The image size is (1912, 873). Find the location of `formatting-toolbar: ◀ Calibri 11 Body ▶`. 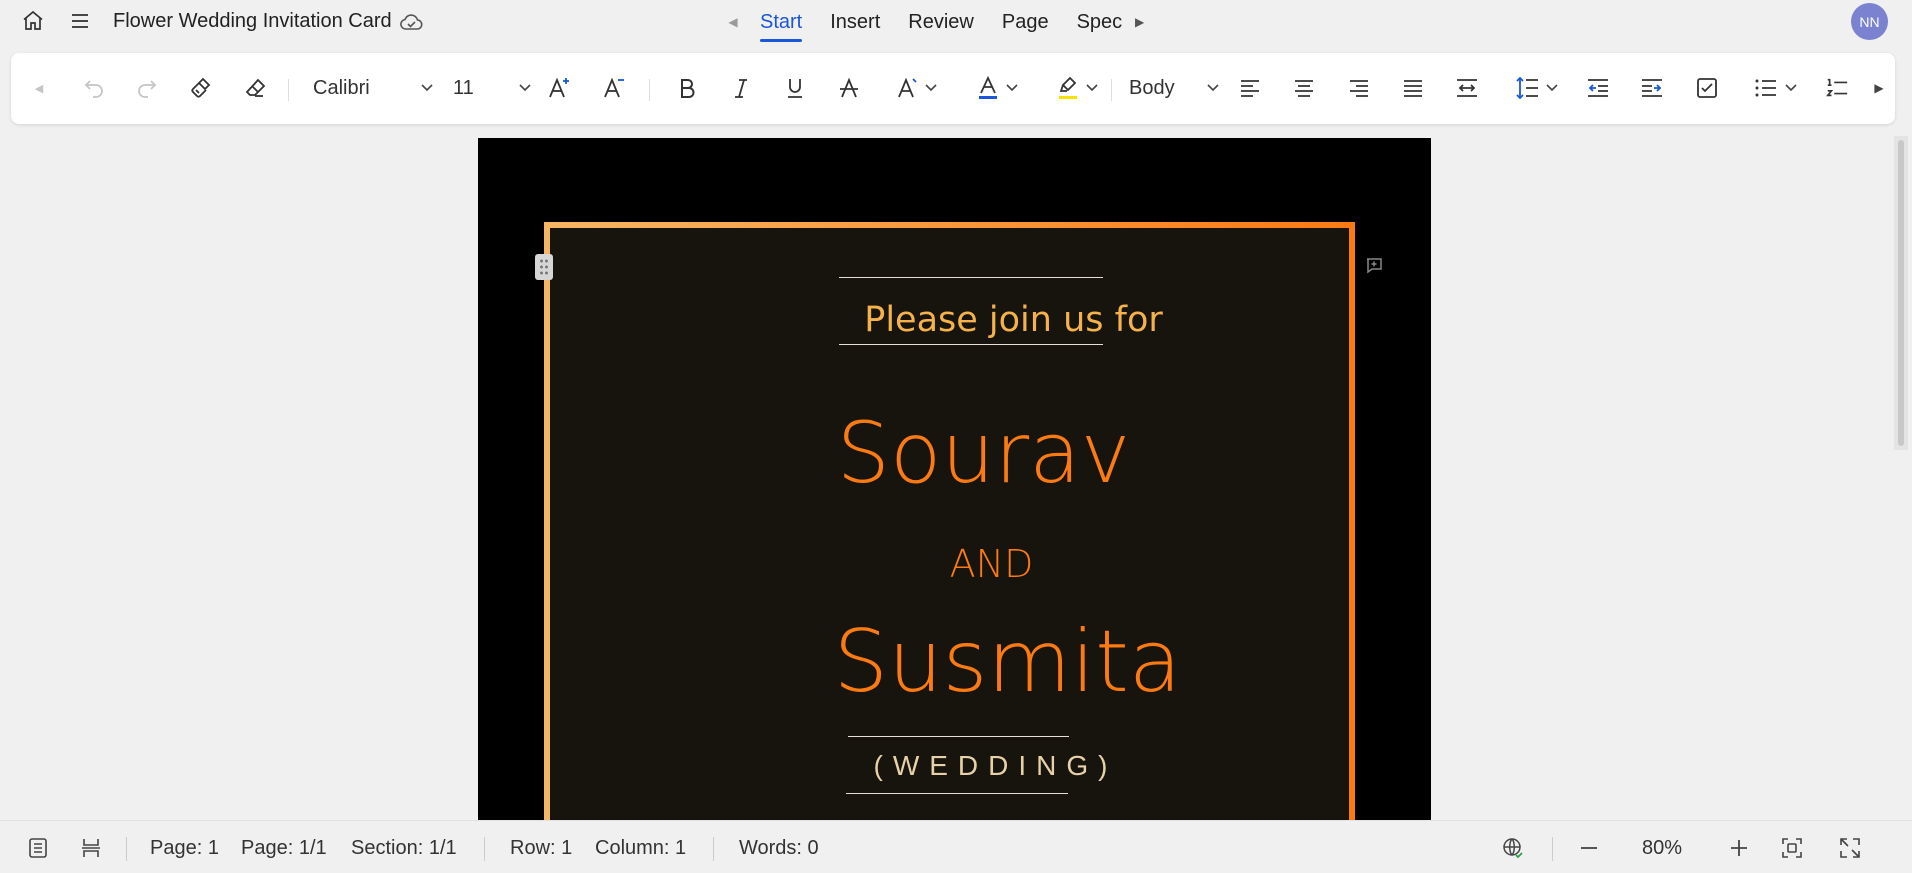

formatting-toolbar: ◀ Calibri 11 Body ▶ is located at coordinates (953, 88).